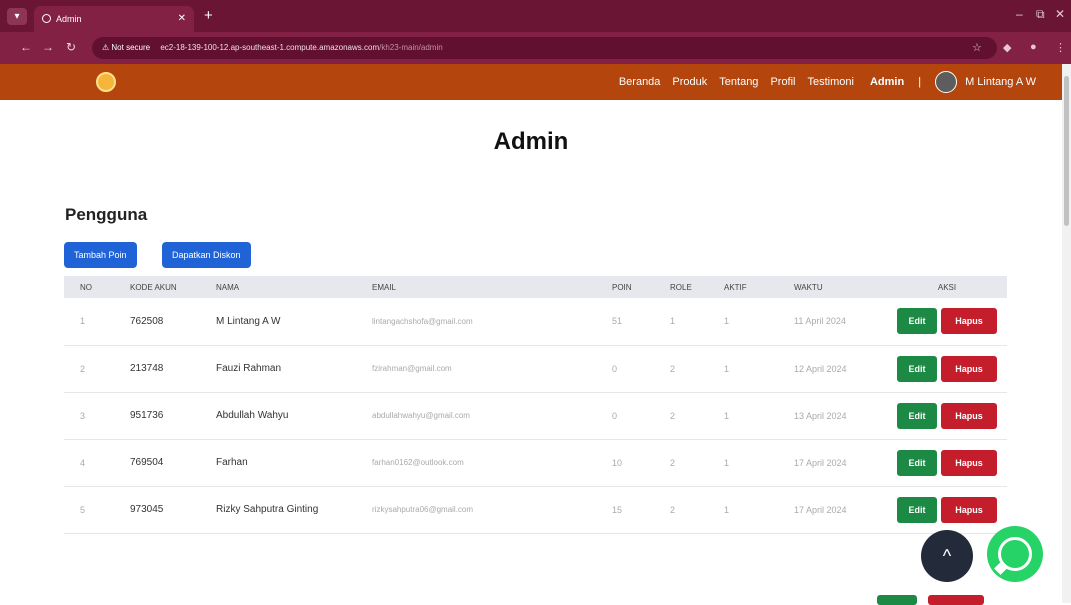 This screenshot has height=605, width=1071. I want to click on whatsapp-icon, so click(1015, 554).